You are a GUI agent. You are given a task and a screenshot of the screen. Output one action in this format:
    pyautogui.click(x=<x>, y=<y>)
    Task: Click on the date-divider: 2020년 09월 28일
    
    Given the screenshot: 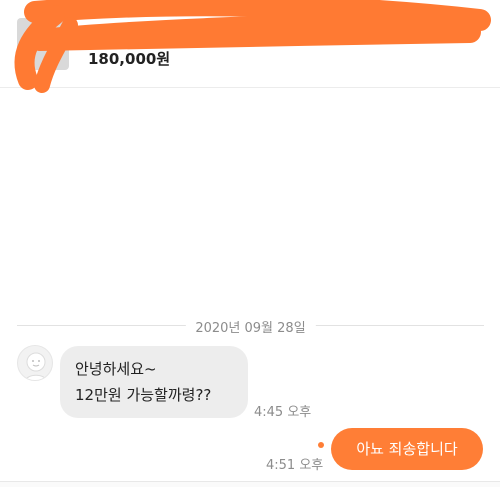 What is the action you would take?
    pyautogui.click(x=250, y=326)
    